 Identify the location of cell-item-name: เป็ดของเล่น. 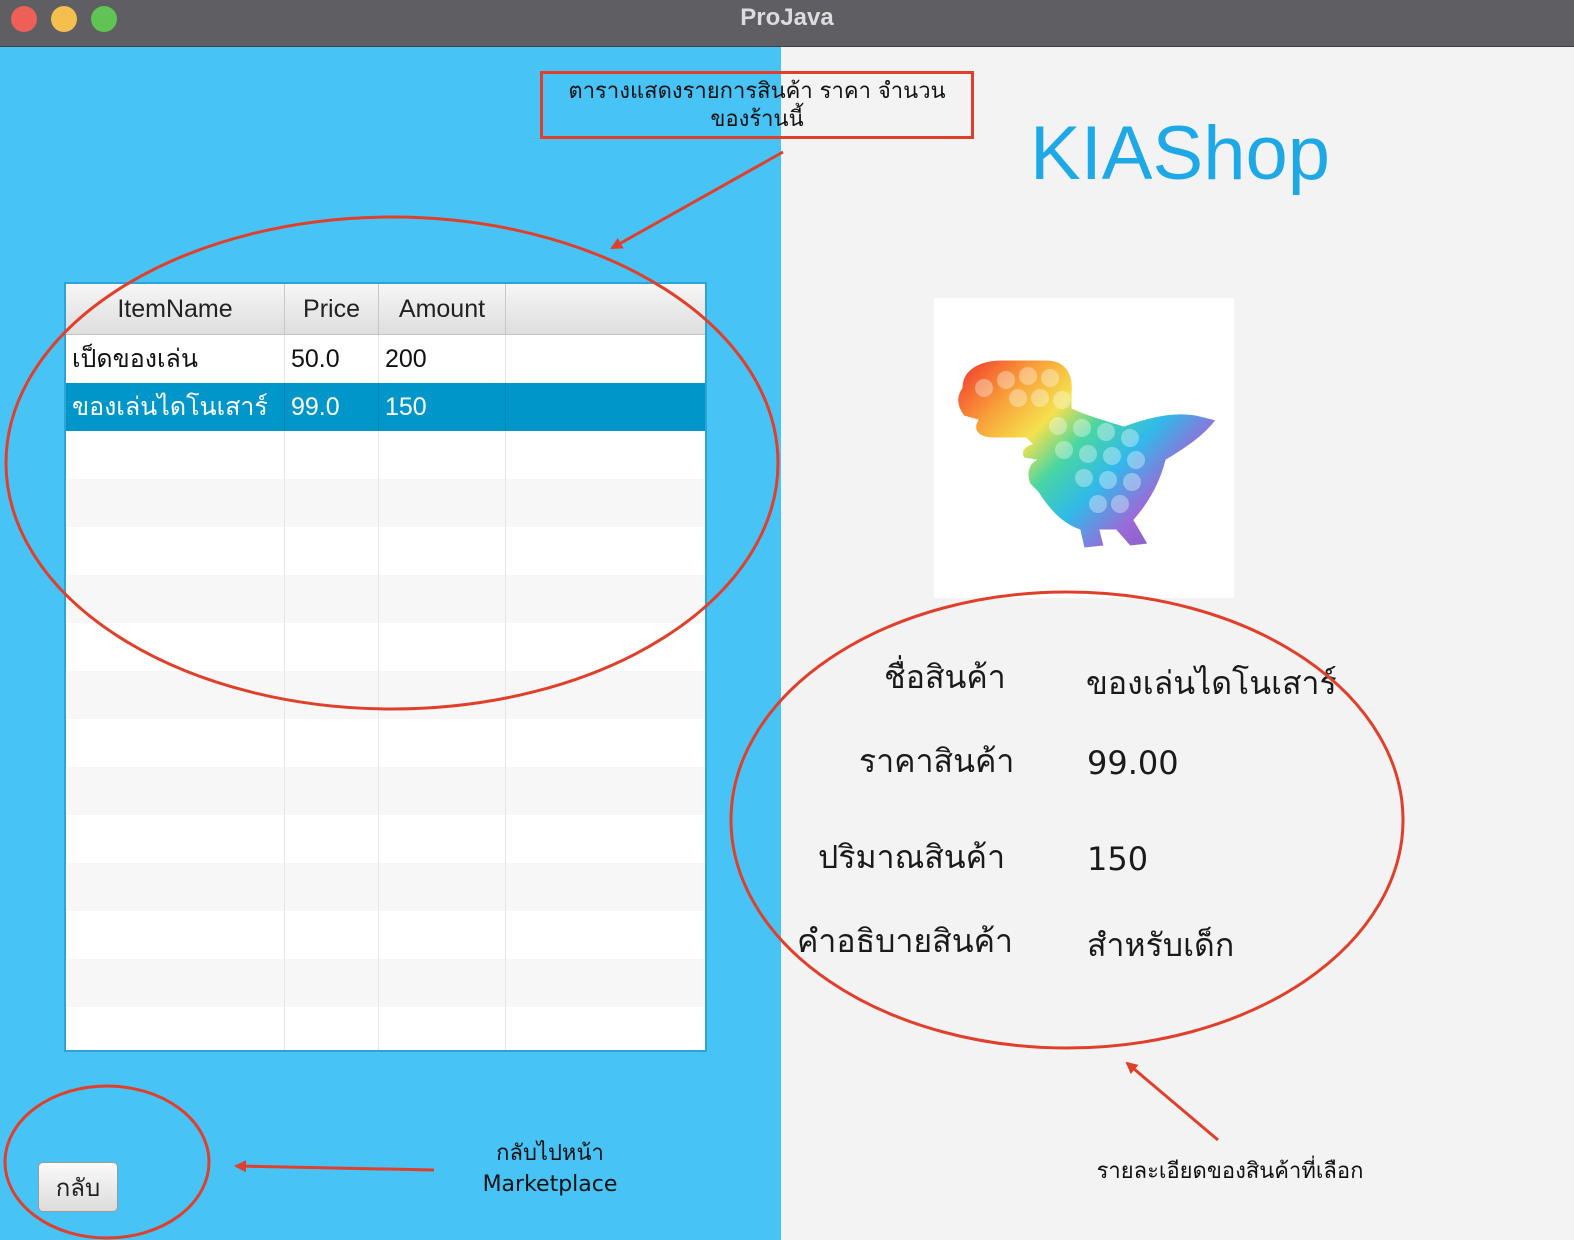
(175, 359).